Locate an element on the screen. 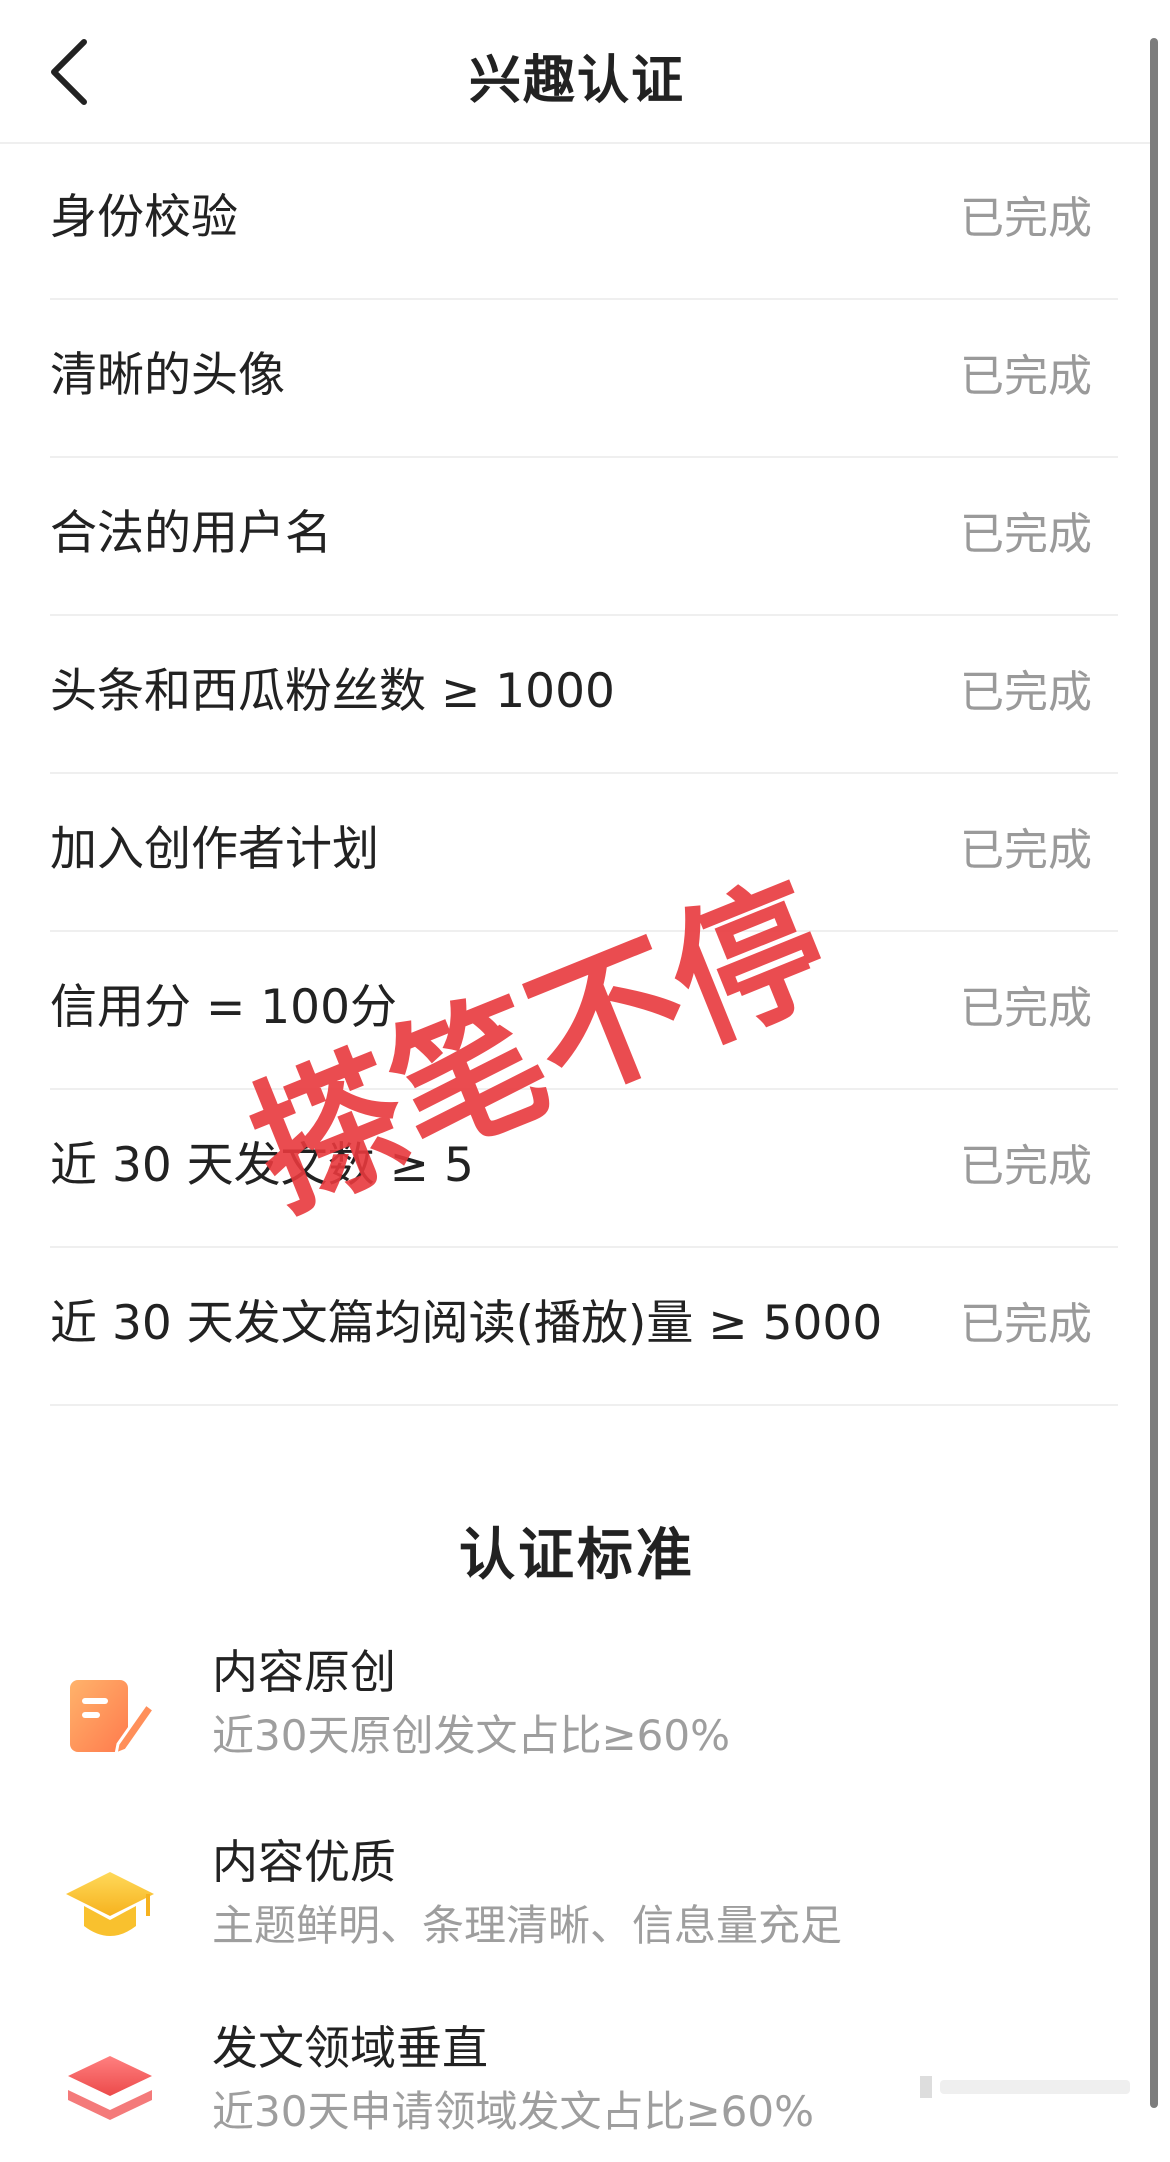  standard-title: 内容优质 is located at coordinates (304, 1862).